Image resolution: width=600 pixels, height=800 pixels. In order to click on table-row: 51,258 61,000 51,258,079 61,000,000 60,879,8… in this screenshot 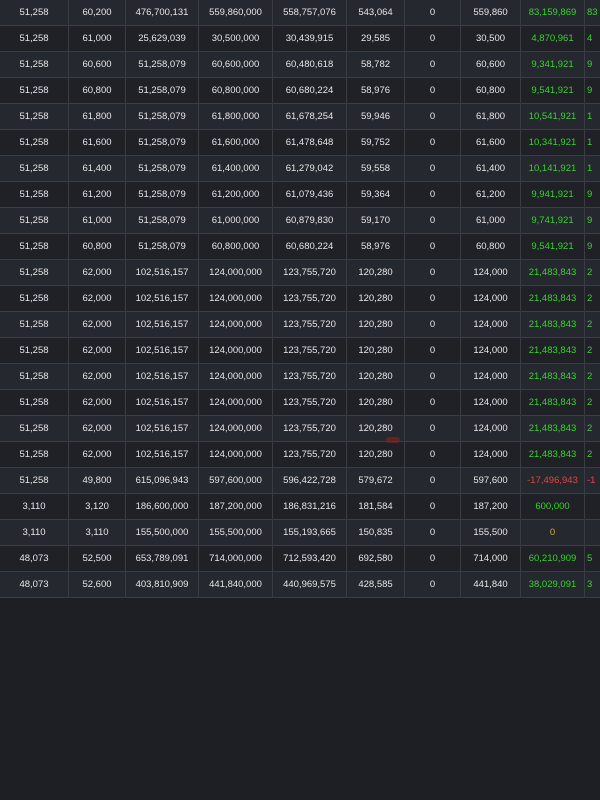, I will do `click(300, 221)`.